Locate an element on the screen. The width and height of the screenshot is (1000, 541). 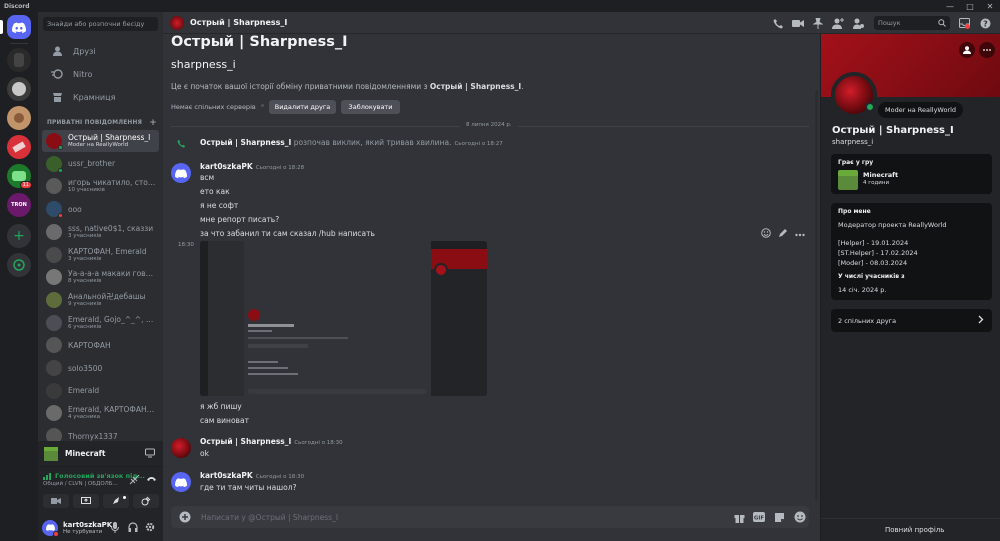
chat-scrollbar is located at coordinates (816, 295).